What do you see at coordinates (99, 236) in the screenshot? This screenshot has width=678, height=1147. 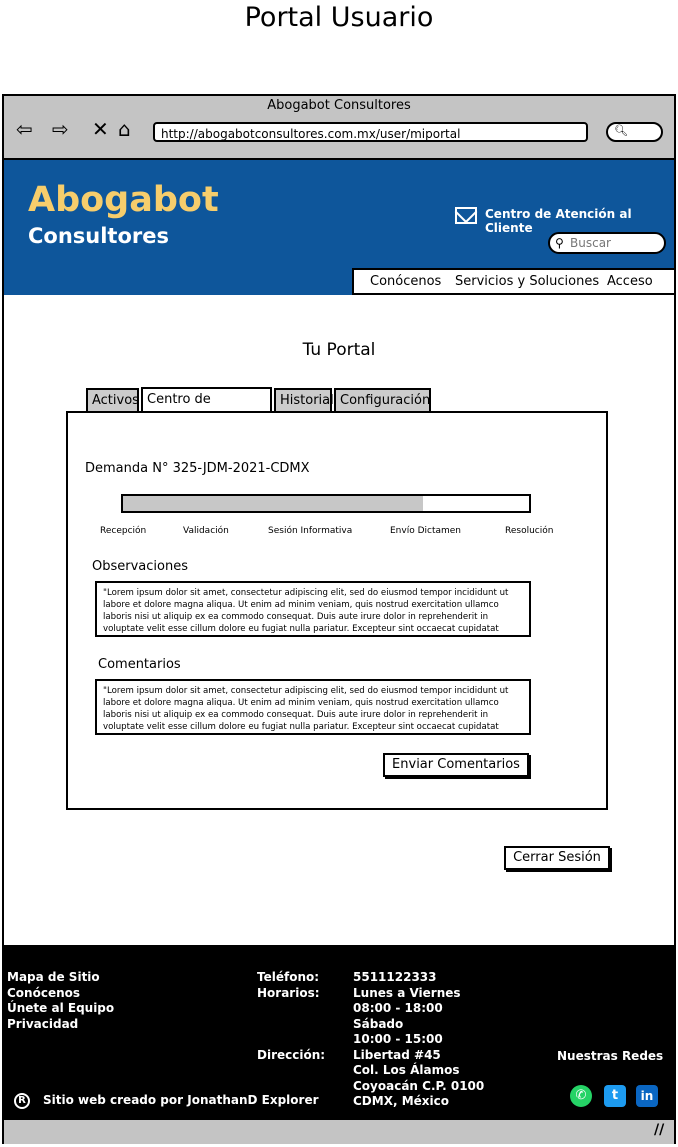 I see `brand-subtitle: Consultores` at bounding box center [99, 236].